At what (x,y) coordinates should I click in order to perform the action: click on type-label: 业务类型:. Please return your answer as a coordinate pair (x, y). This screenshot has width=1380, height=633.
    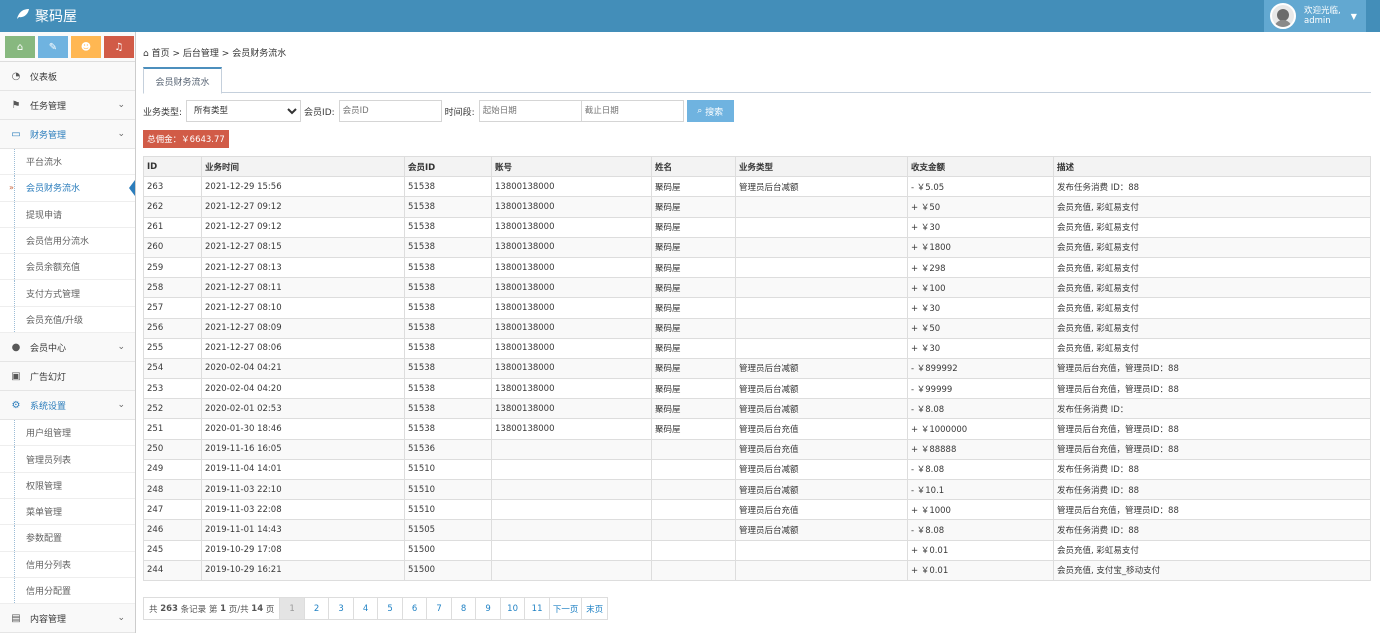
    Looking at the image, I should click on (163, 112).